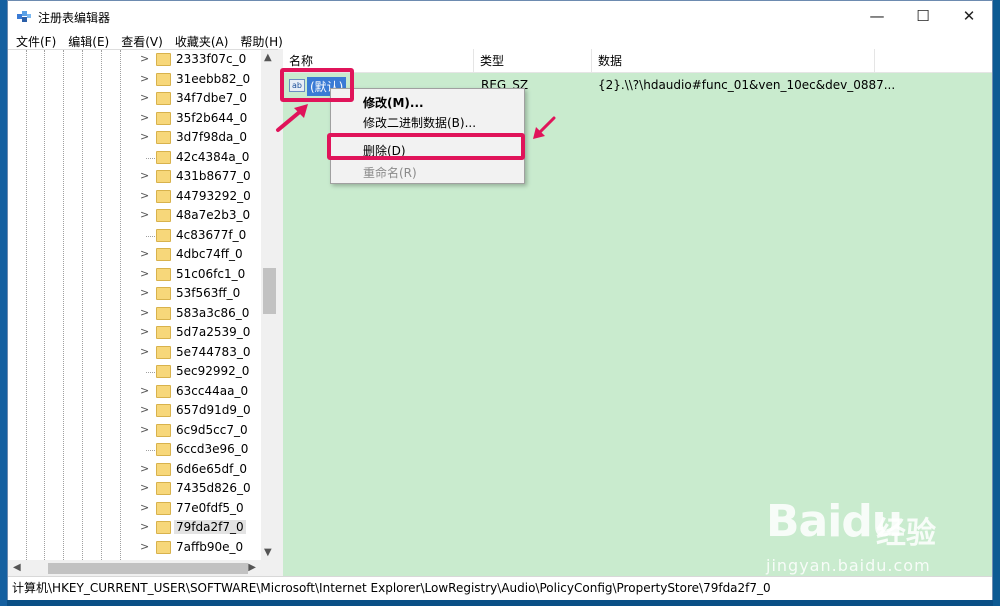  Describe the element at coordinates (134, 528) in the screenshot. I see `tree-item: >79fda2f7_0` at that location.